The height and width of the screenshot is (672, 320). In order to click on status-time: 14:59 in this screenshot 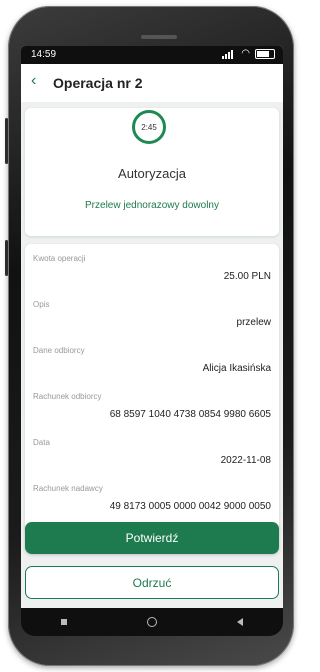, I will do `click(44, 54)`.